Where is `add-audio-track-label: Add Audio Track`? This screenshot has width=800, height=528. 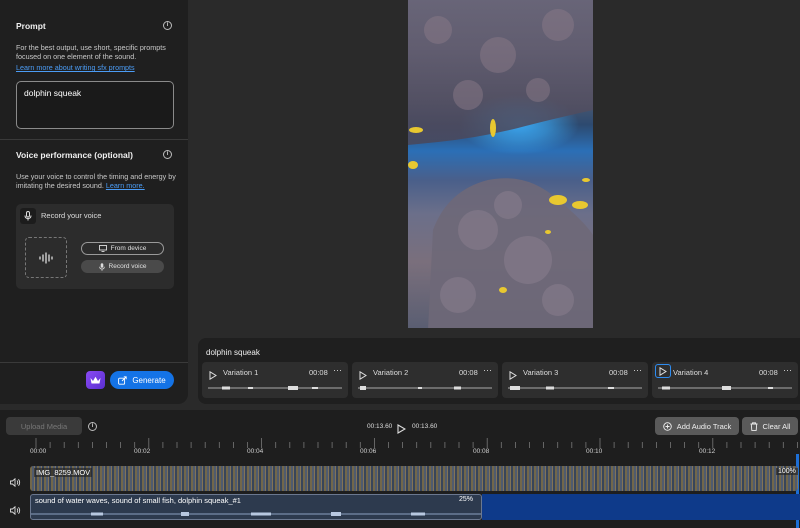 add-audio-track-label: Add Audio Track is located at coordinates (704, 426).